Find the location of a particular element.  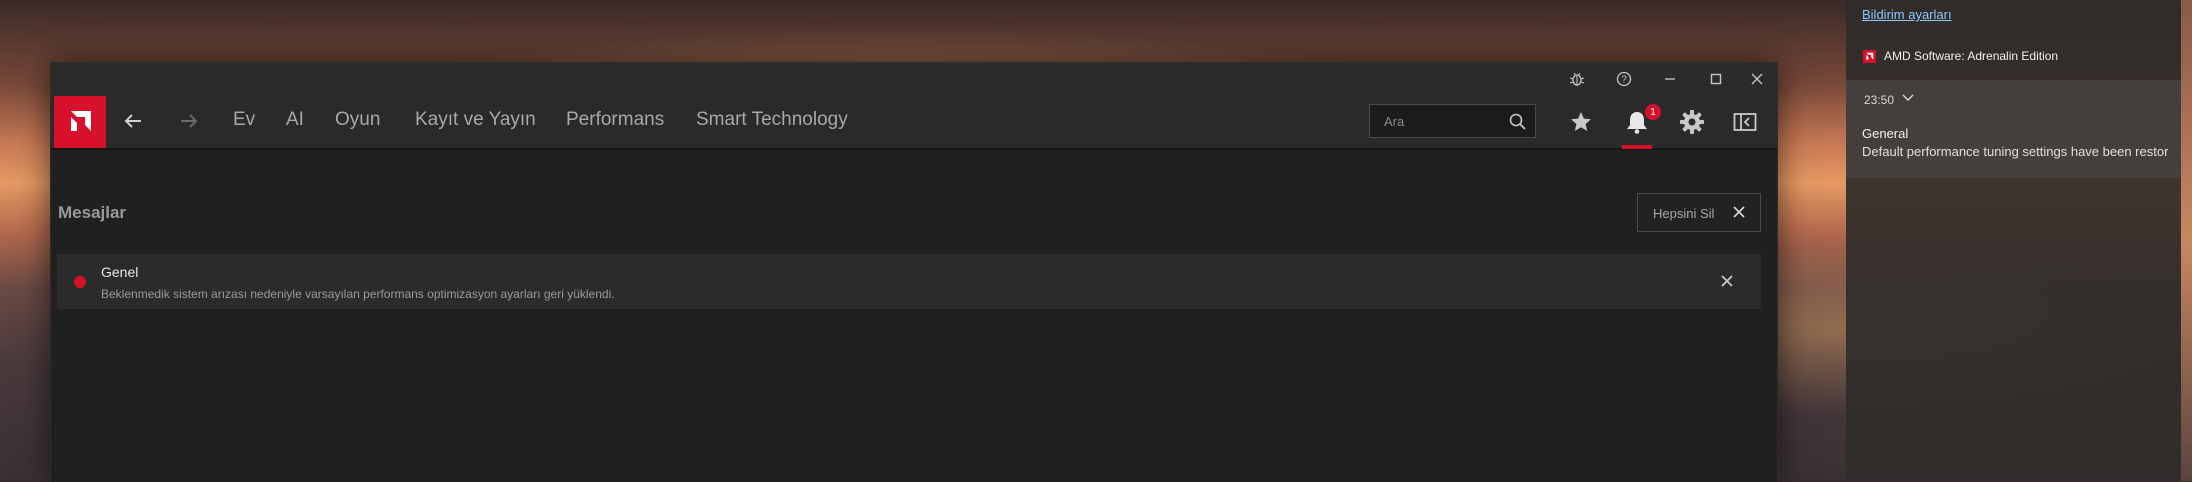

forward-arrow-icon is located at coordinates (189, 121).